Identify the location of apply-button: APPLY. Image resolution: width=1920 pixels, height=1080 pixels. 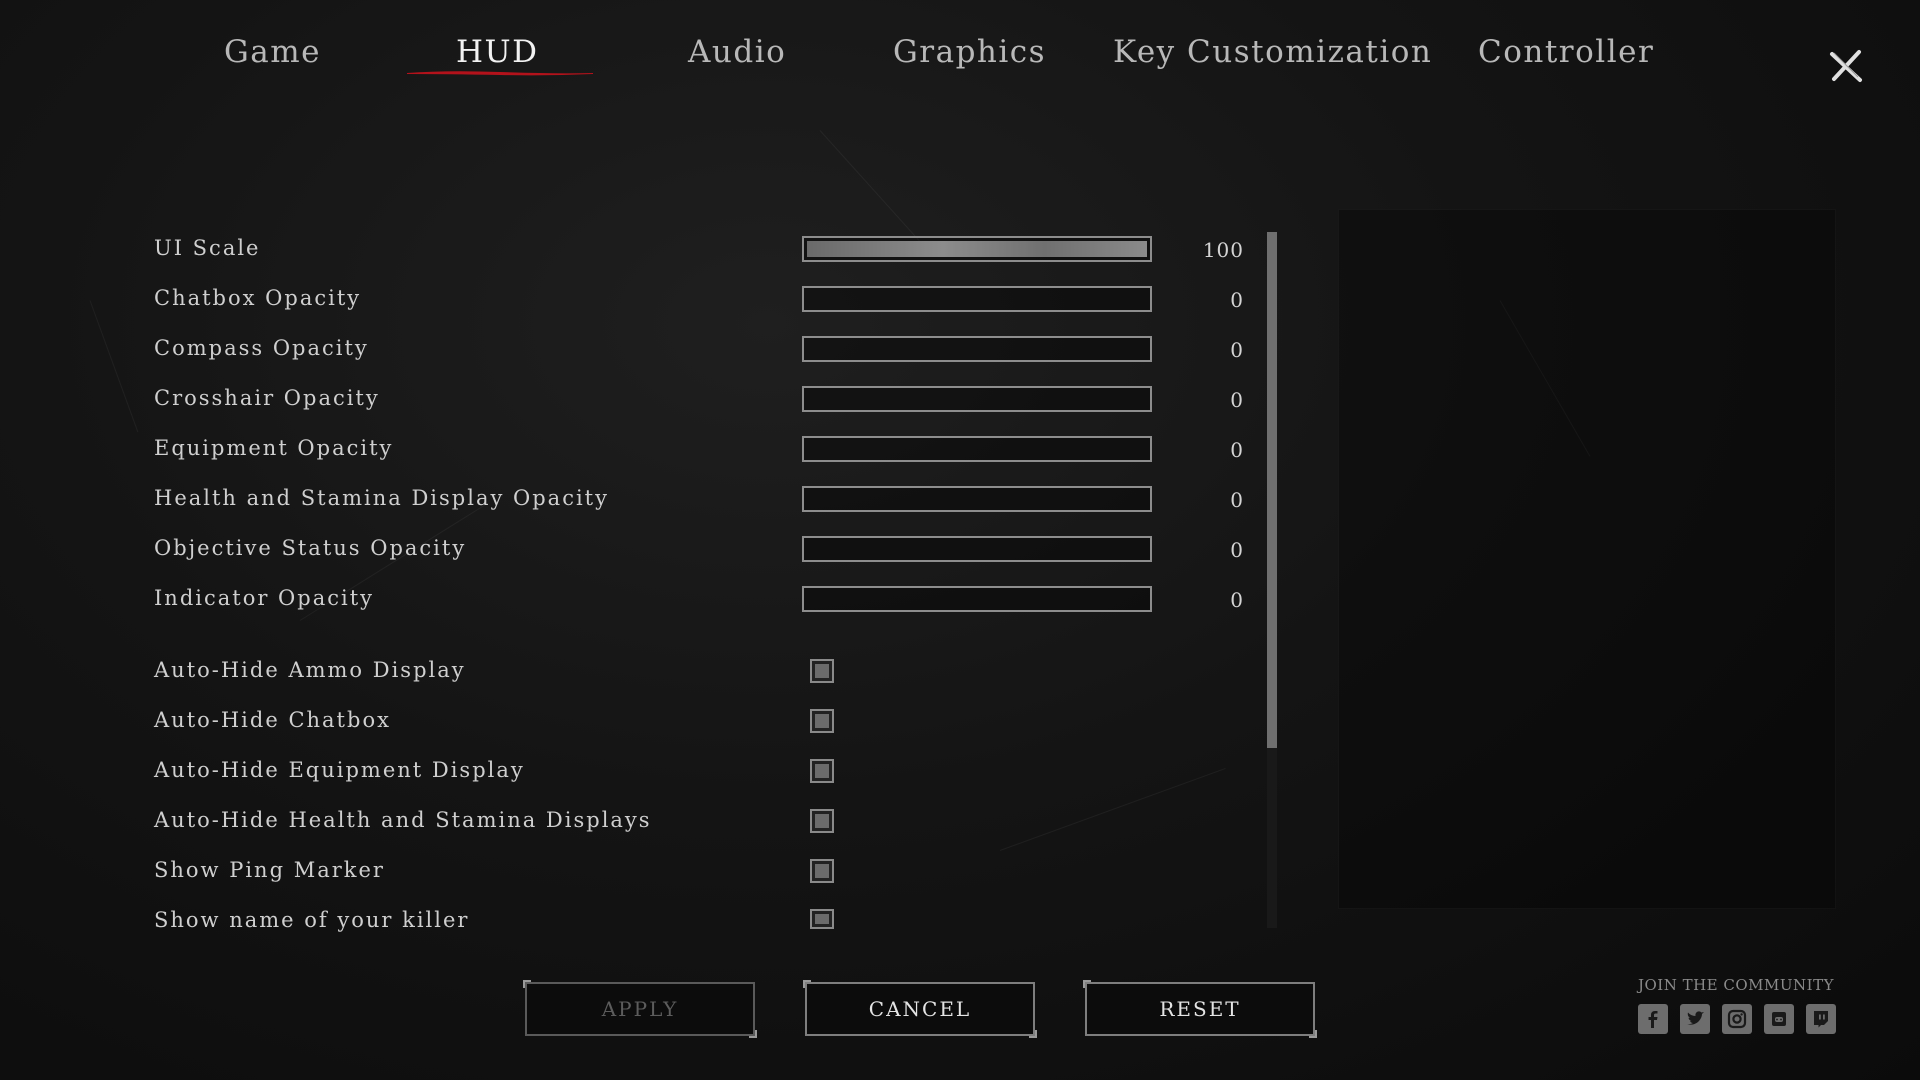
(640, 1009).